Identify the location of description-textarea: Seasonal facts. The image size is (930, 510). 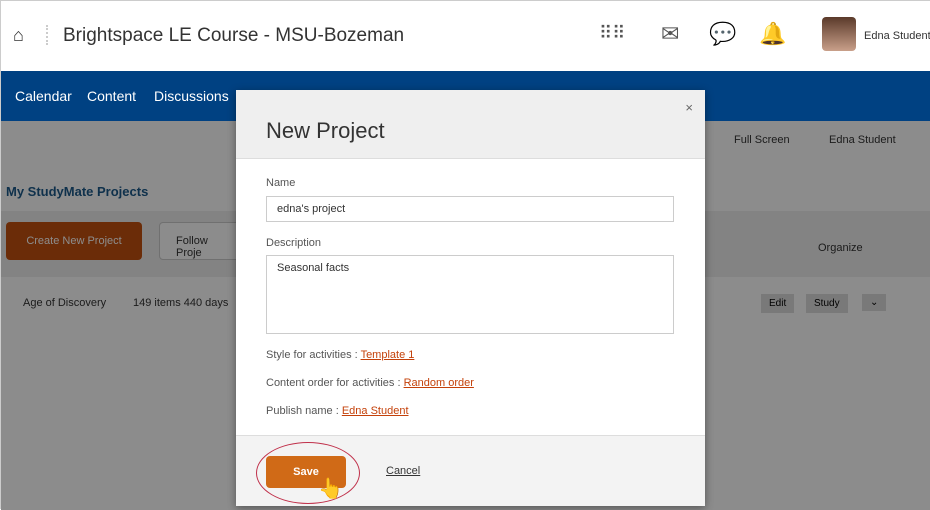
(470, 294).